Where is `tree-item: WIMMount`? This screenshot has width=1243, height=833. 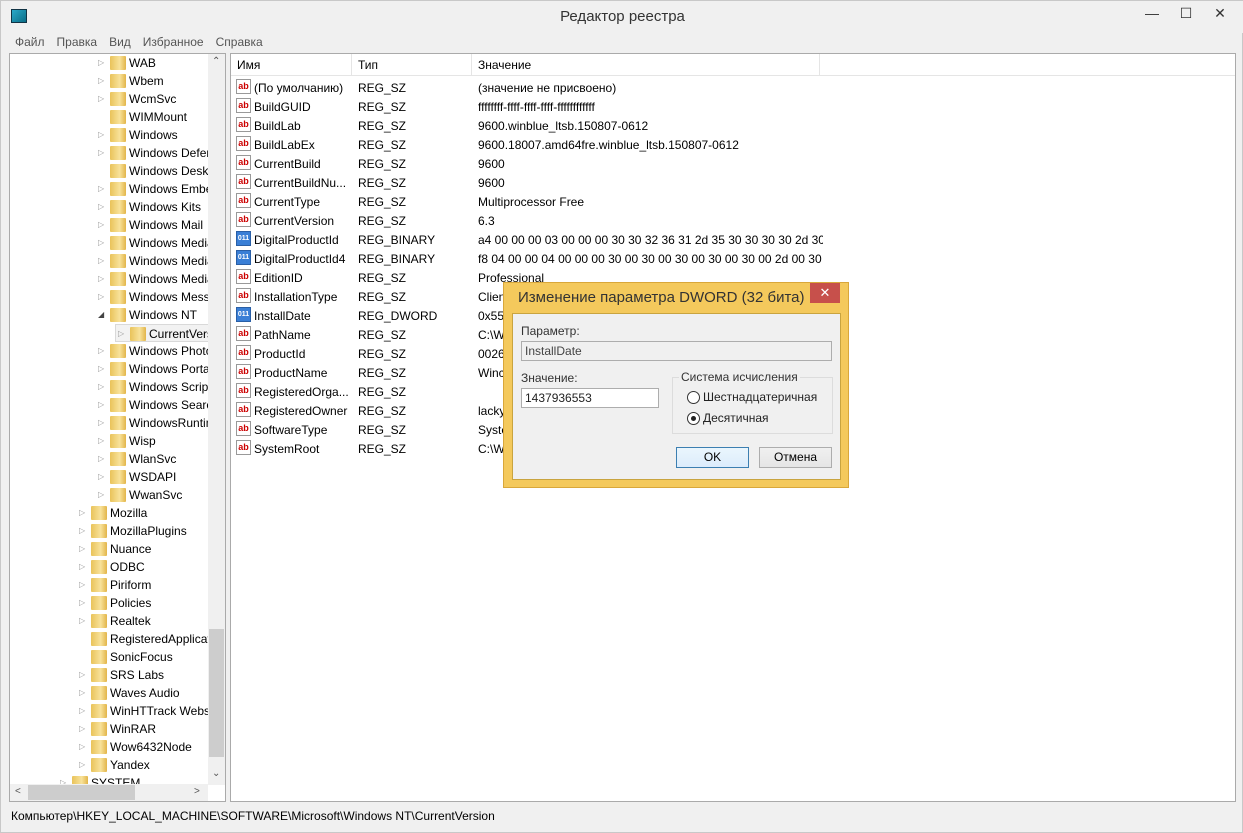
tree-item: WIMMount is located at coordinates (152, 117).